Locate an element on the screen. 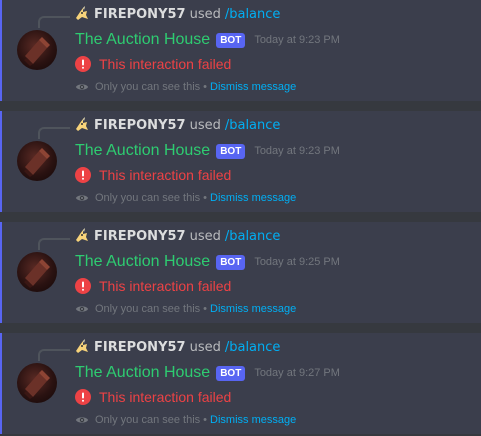 This screenshot has width=481, height=436. message-header: The Auction House BOT Today at 9:27 PM is located at coordinates (207, 373).